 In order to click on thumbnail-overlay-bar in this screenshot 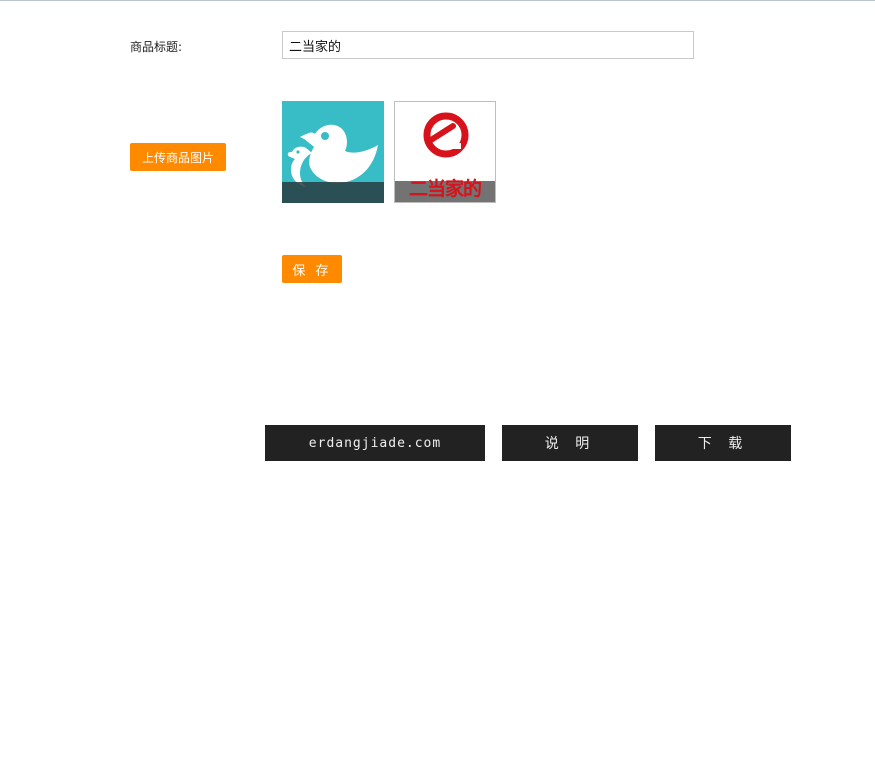, I will do `click(333, 192)`.